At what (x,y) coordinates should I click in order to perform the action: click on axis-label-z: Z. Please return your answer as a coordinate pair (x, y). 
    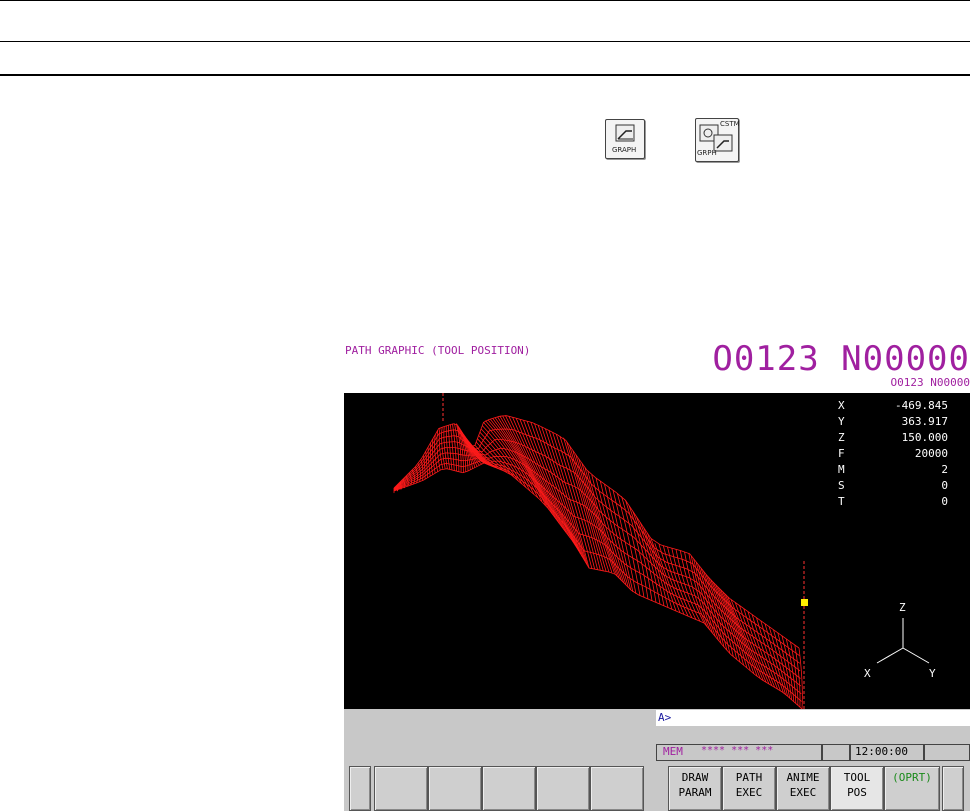
    Looking at the image, I should click on (902, 607).